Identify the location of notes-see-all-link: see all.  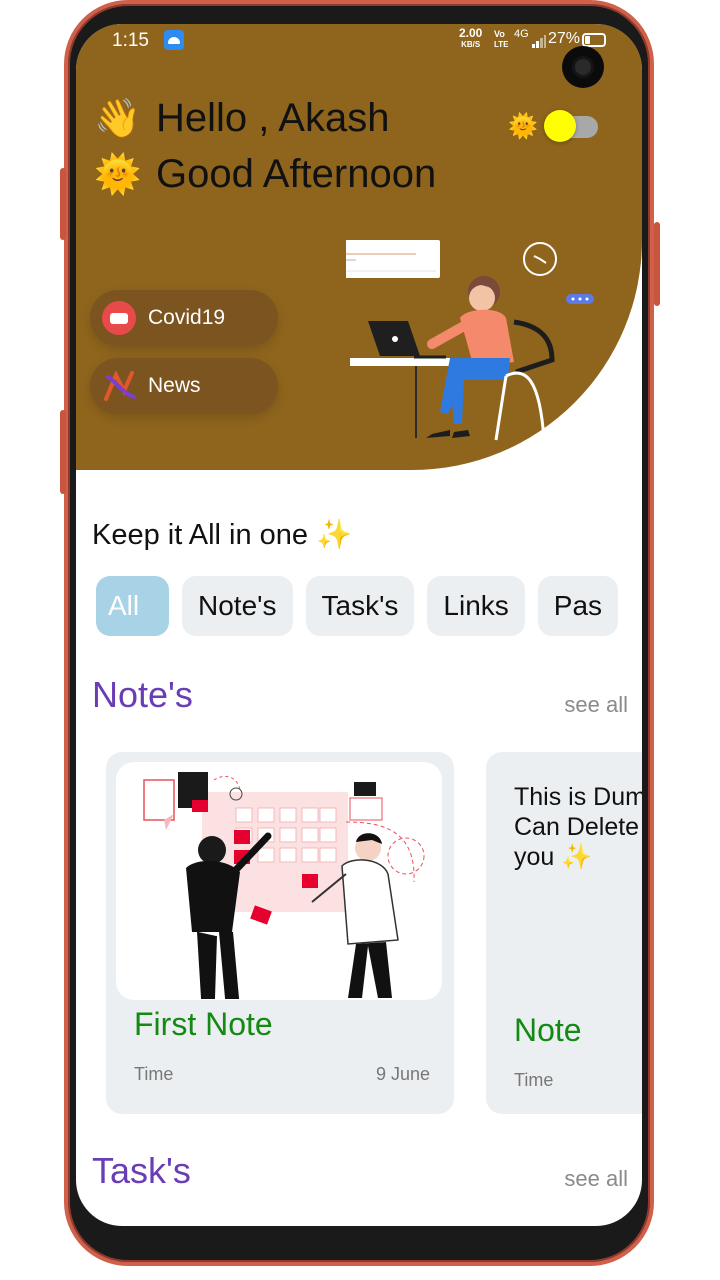
(596, 705).